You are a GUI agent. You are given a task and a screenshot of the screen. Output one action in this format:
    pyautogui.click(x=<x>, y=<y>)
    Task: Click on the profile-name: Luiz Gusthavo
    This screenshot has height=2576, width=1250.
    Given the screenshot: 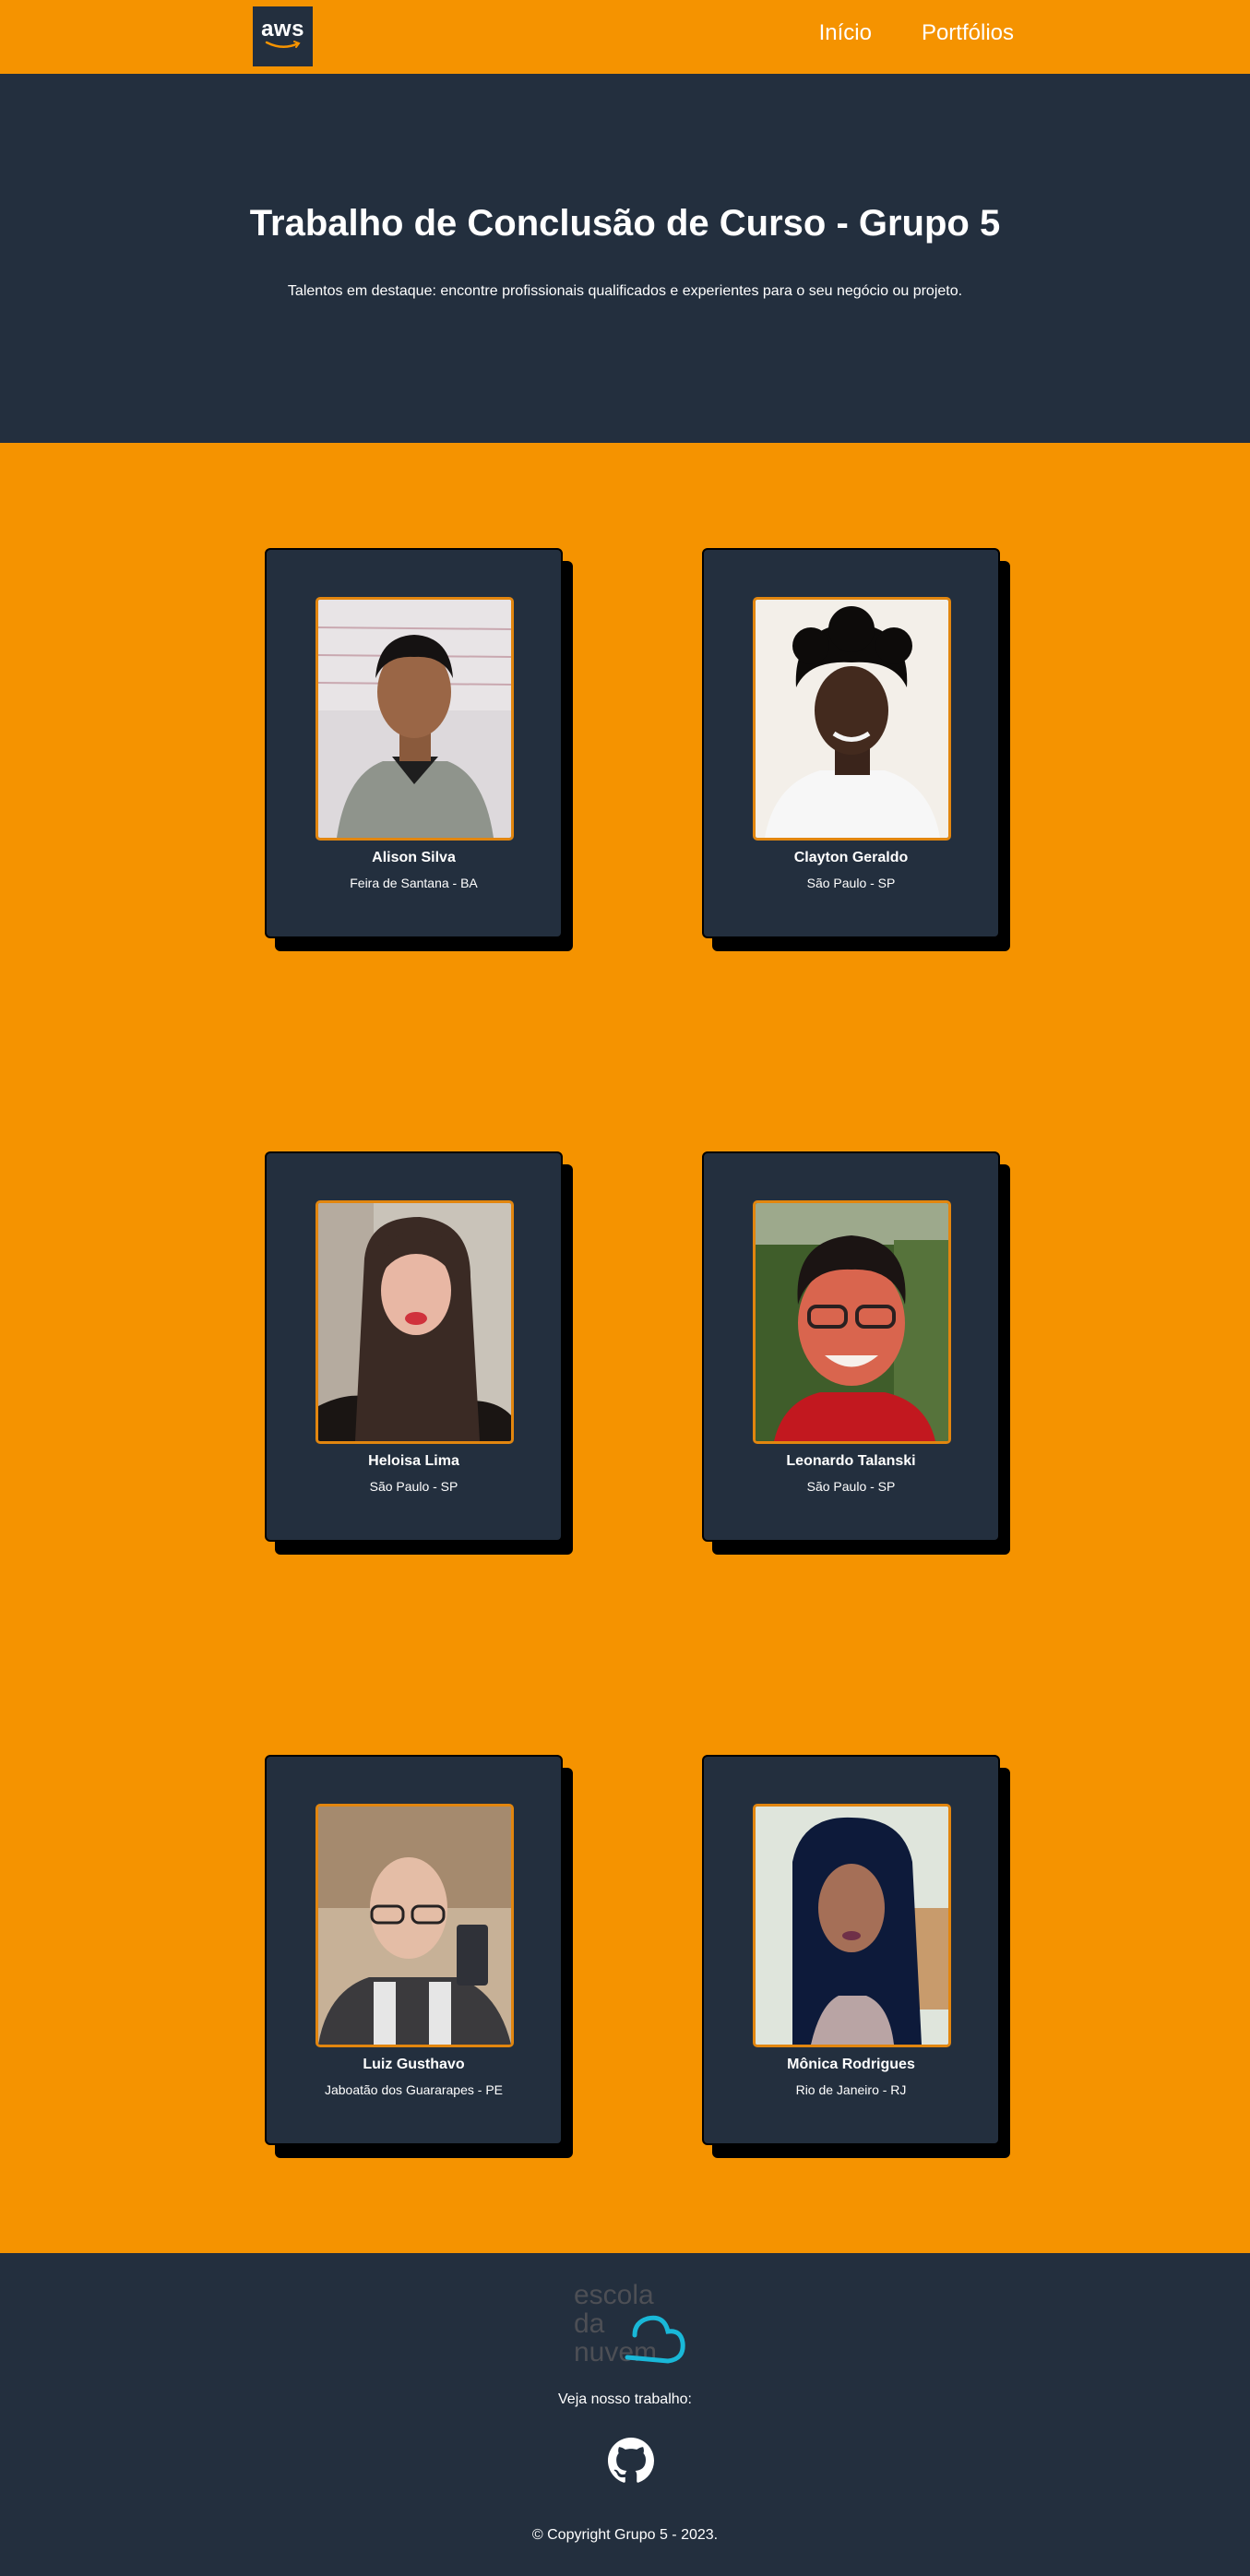 What is the action you would take?
    pyautogui.click(x=414, y=2064)
    